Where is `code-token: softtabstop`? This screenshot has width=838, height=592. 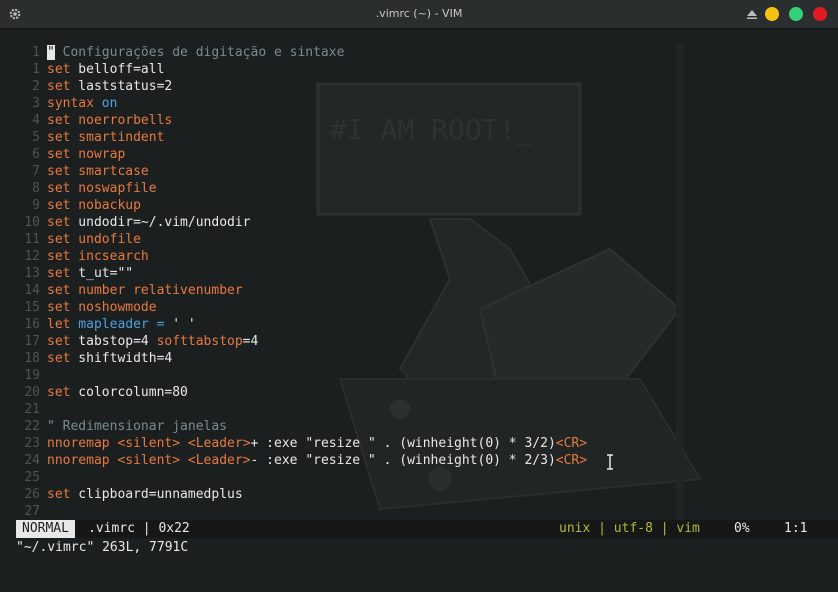 code-token: softtabstop is located at coordinates (199, 341).